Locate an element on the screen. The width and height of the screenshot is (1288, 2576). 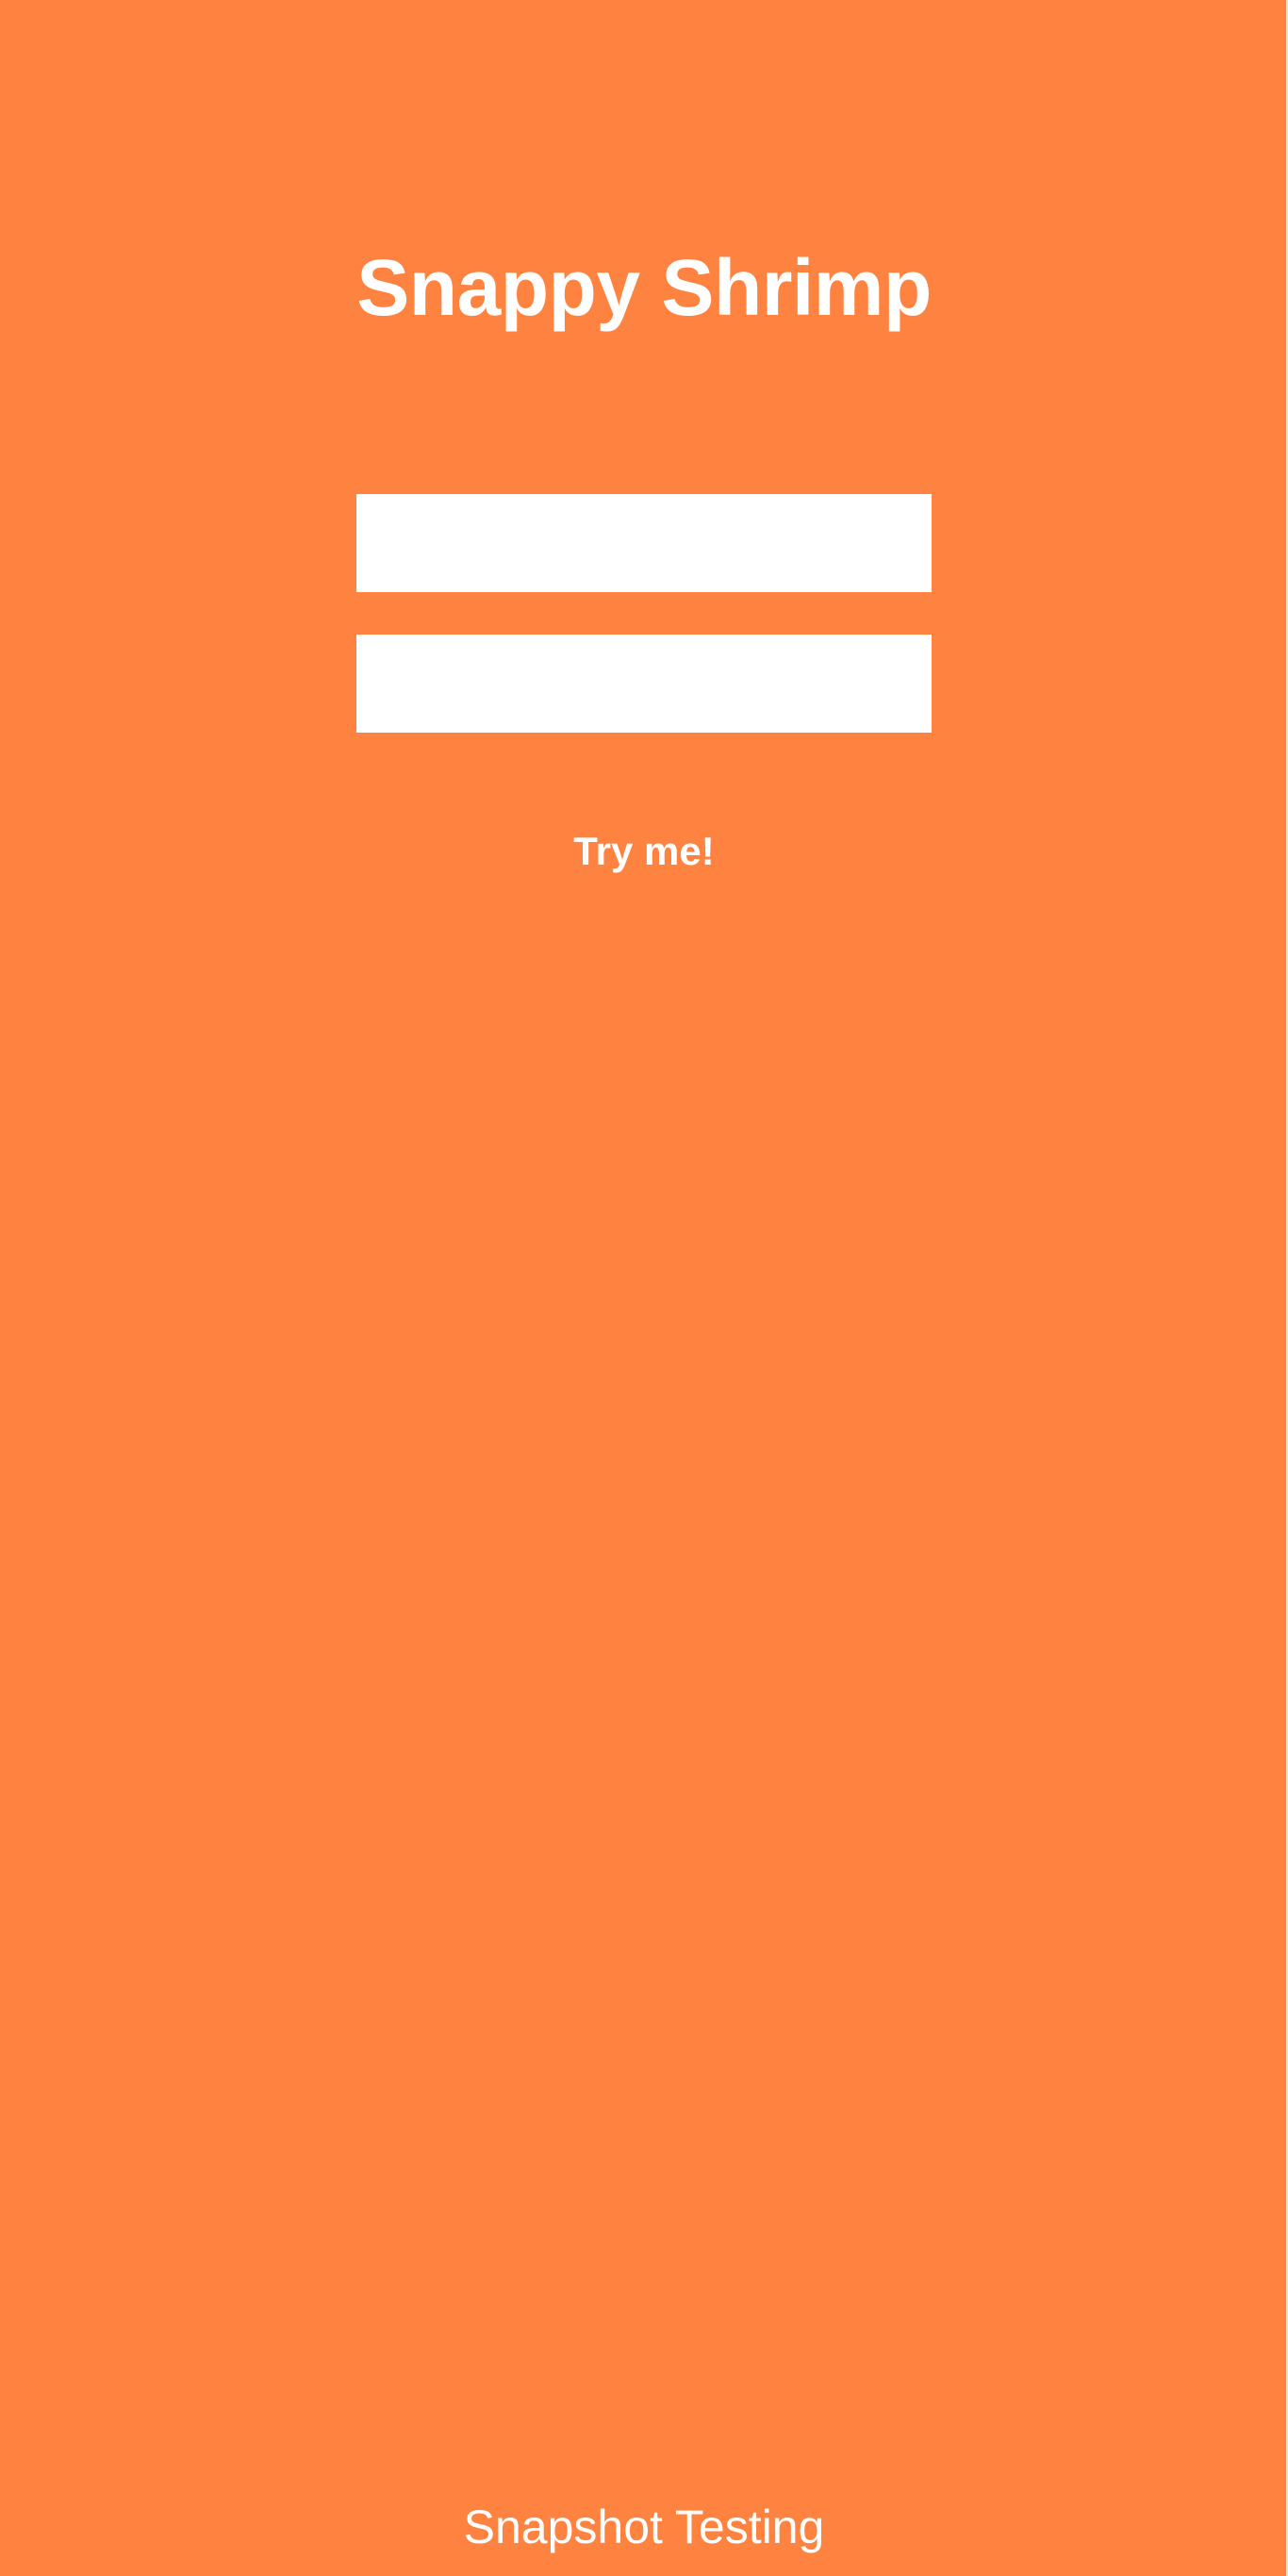
try-me-button: Try me! is located at coordinates (644, 851).